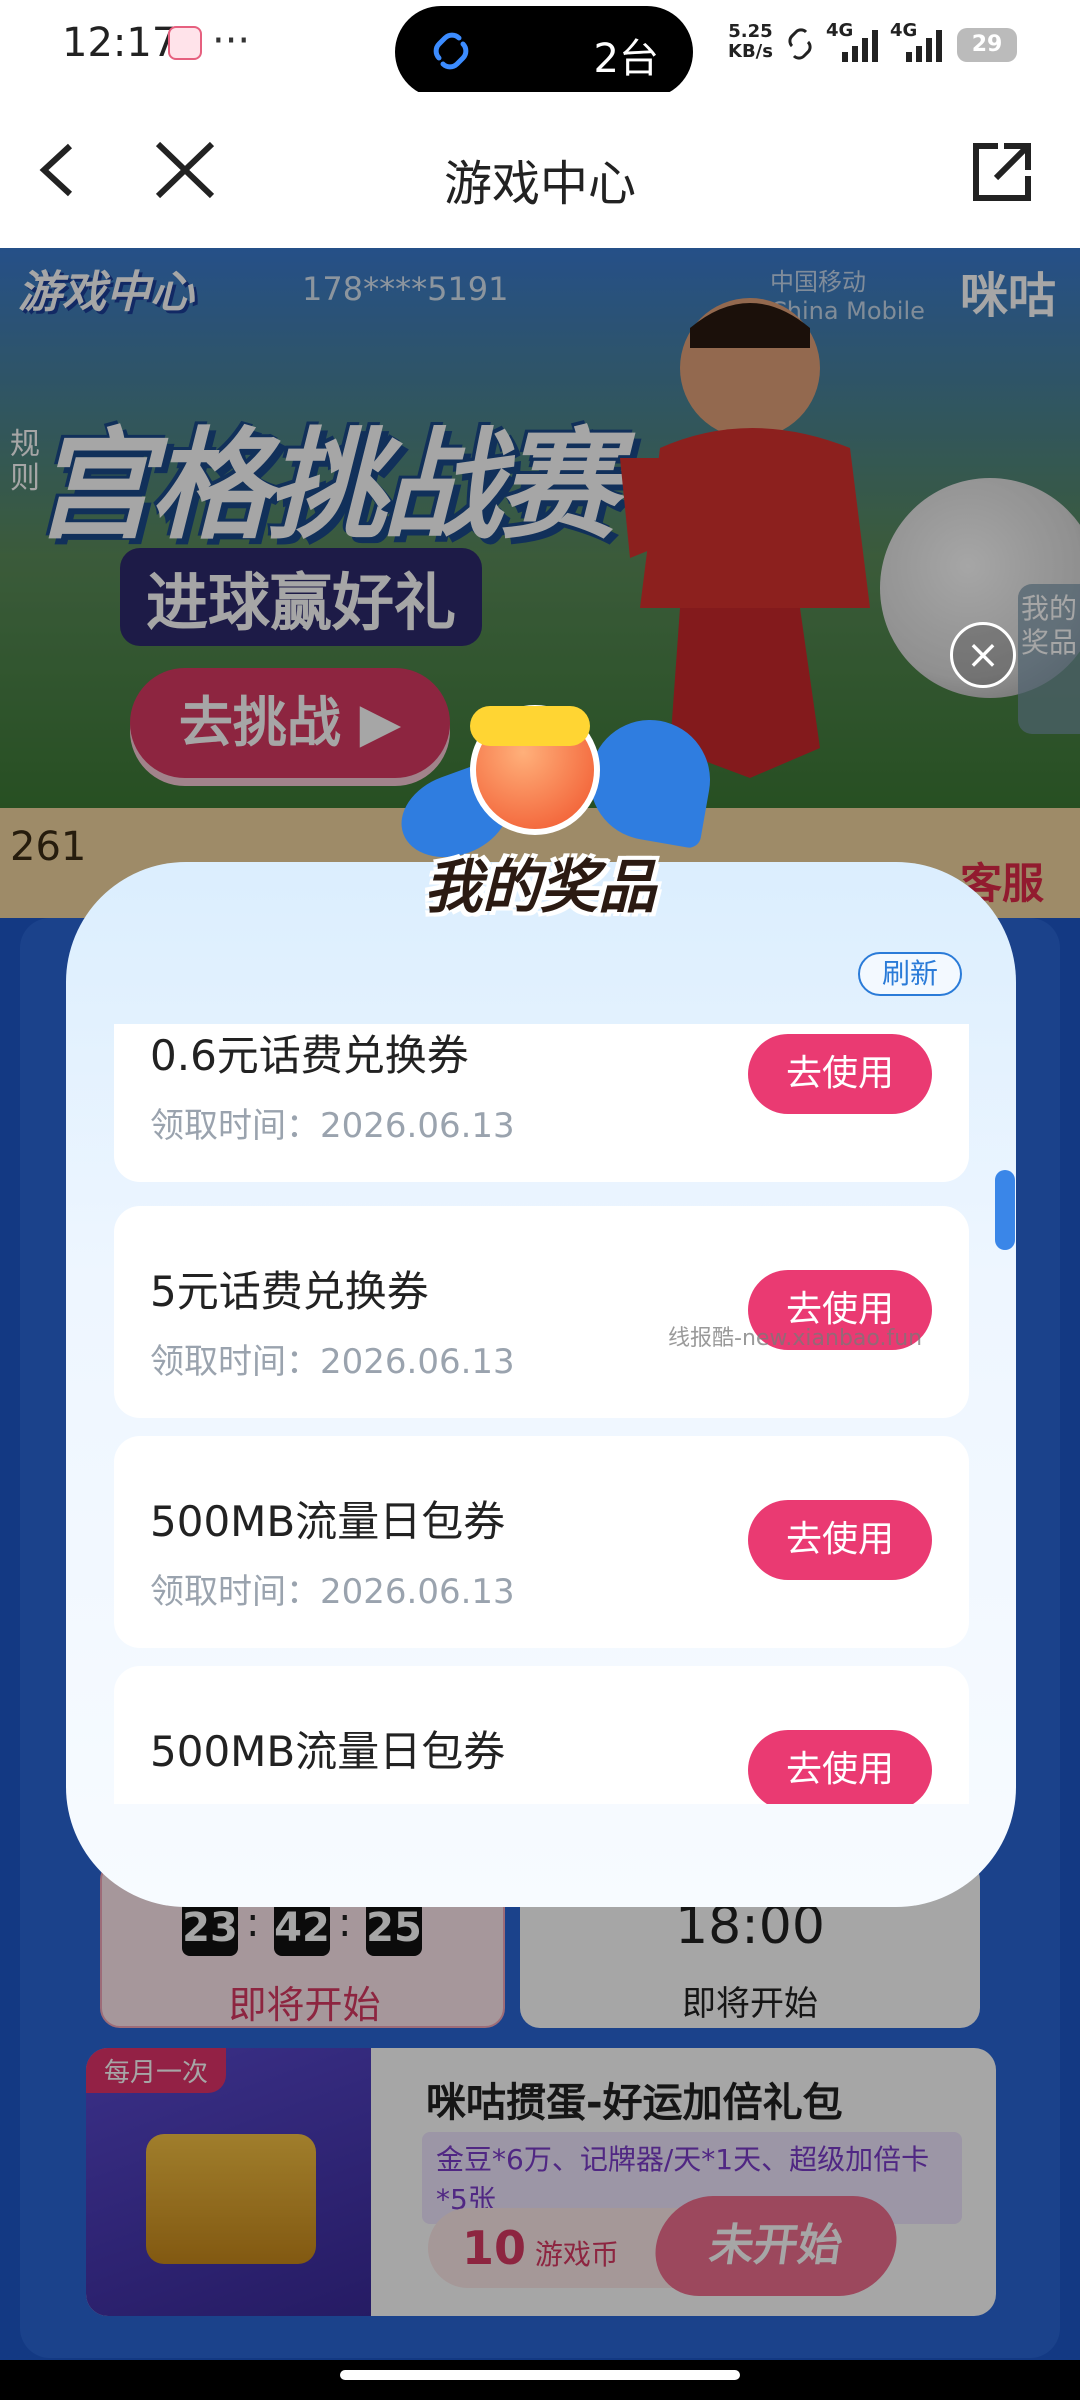  Describe the element at coordinates (541, 1312) in the screenshot. I see `prize-item: 5元话费兑换券 领取时间：2026.06.13 去使用` at that location.